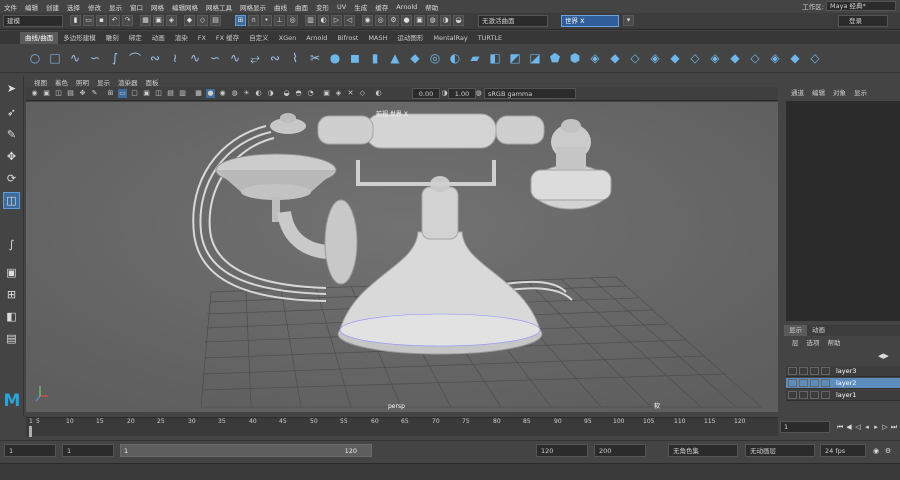 This screenshot has width=900, height=480. What do you see at coordinates (555, 58) in the screenshot?
I see `boundary-icon: ⬟` at bounding box center [555, 58].